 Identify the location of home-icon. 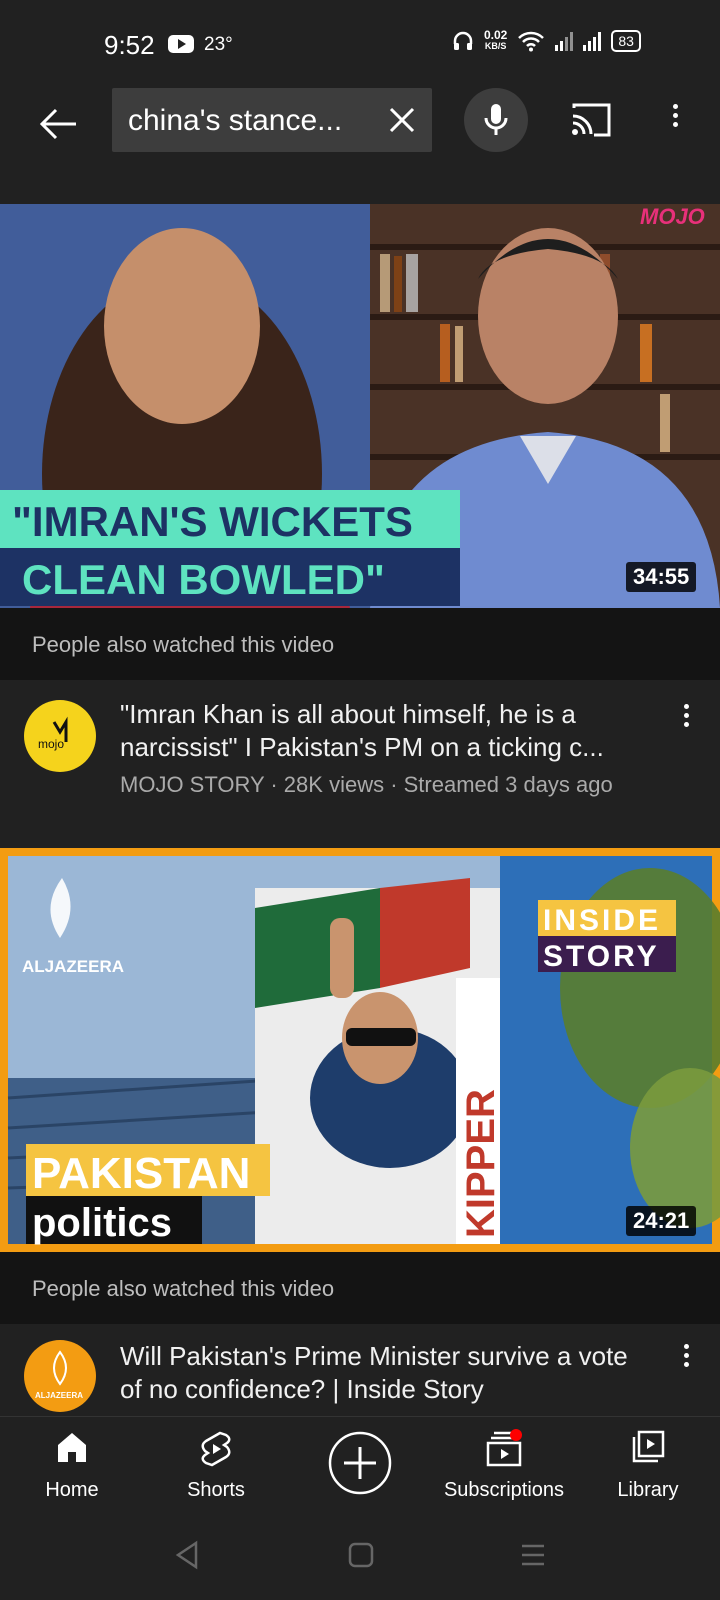
(72, 1447).